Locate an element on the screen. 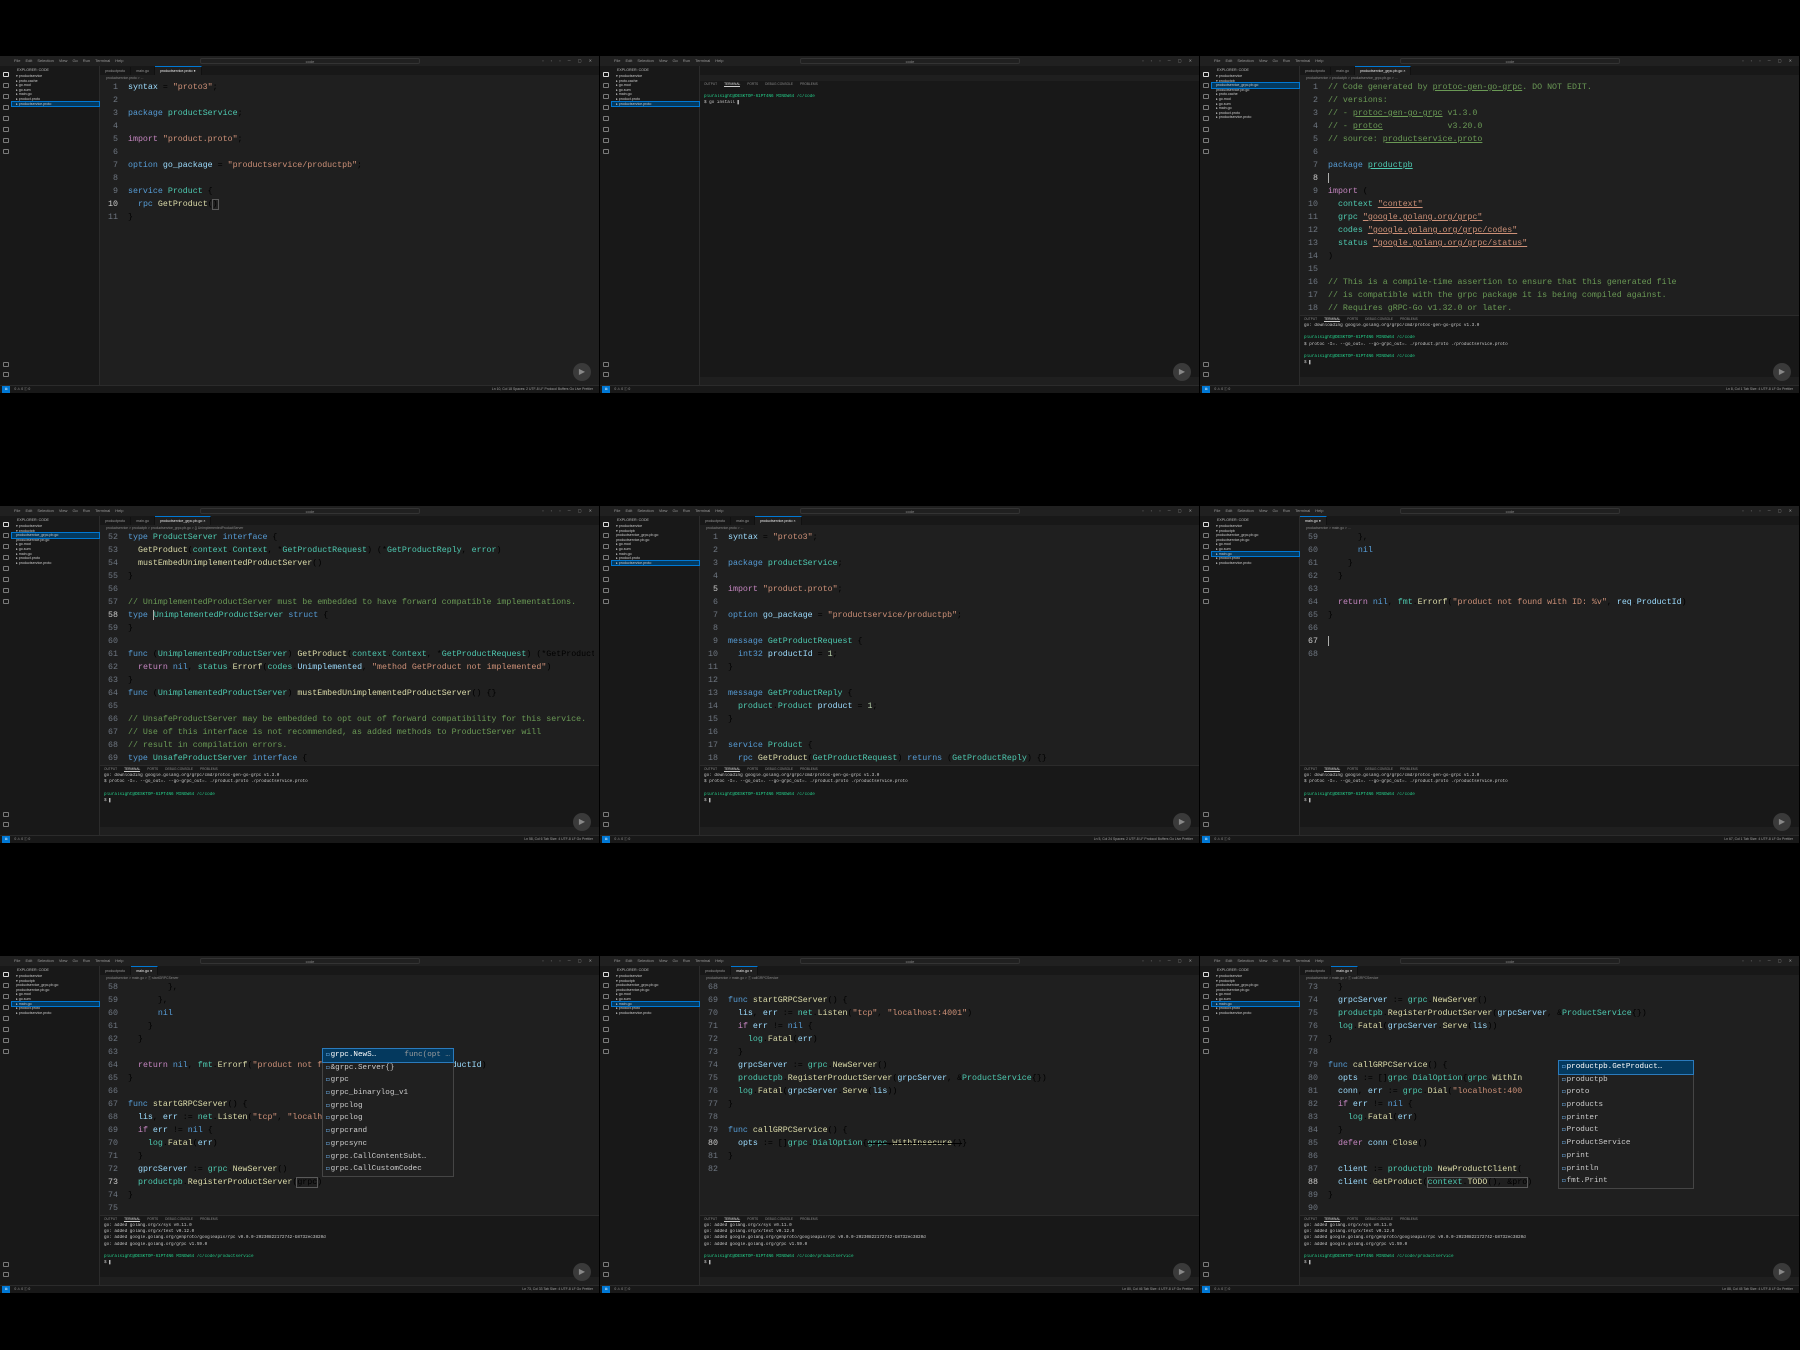 This screenshot has height=1350, width=1800. problems-count: 0 ⚠ 0 ⓘ 0 is located at coordinates (622, 389).